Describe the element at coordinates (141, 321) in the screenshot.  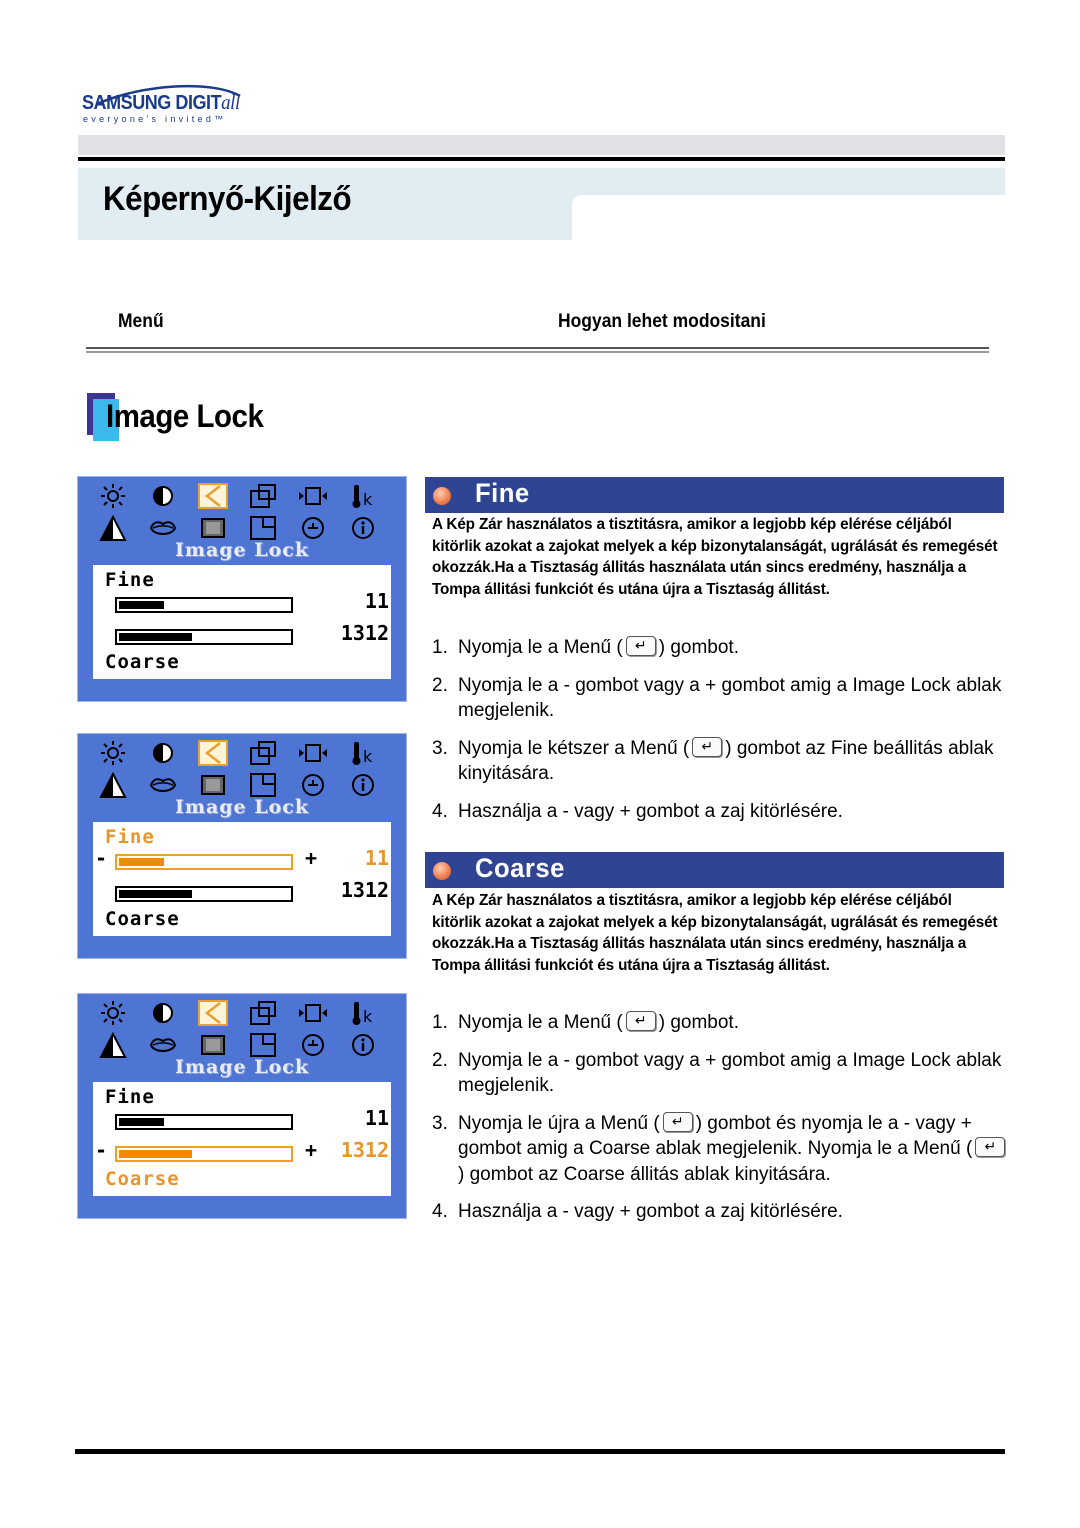
I see `column-header-menu: Menű` at that location.